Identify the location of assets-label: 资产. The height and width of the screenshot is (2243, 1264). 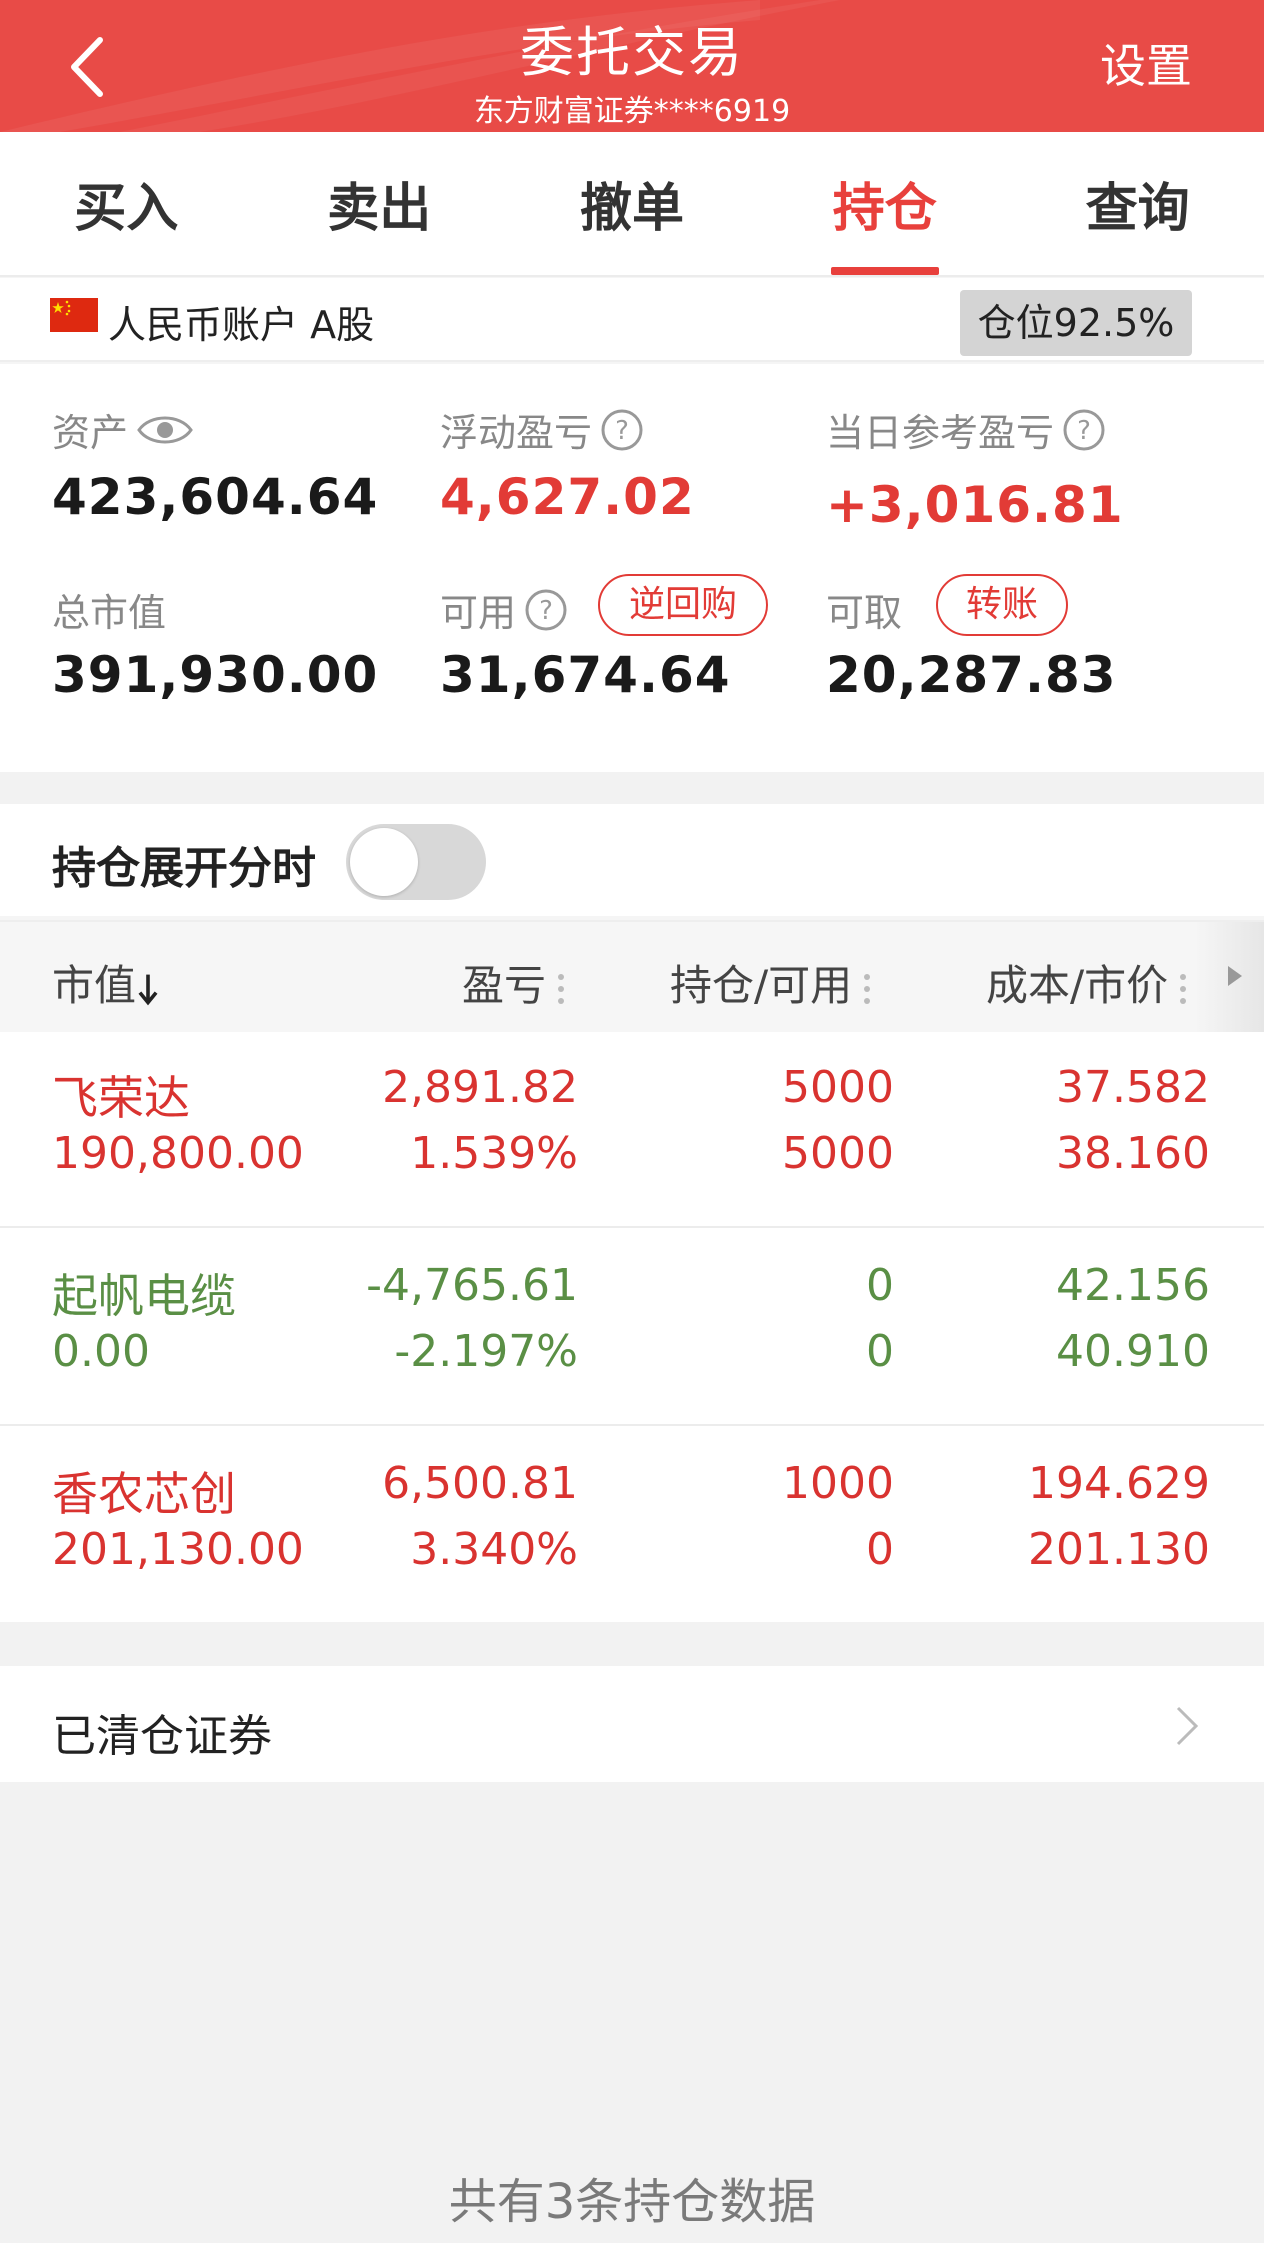
(90, 433).